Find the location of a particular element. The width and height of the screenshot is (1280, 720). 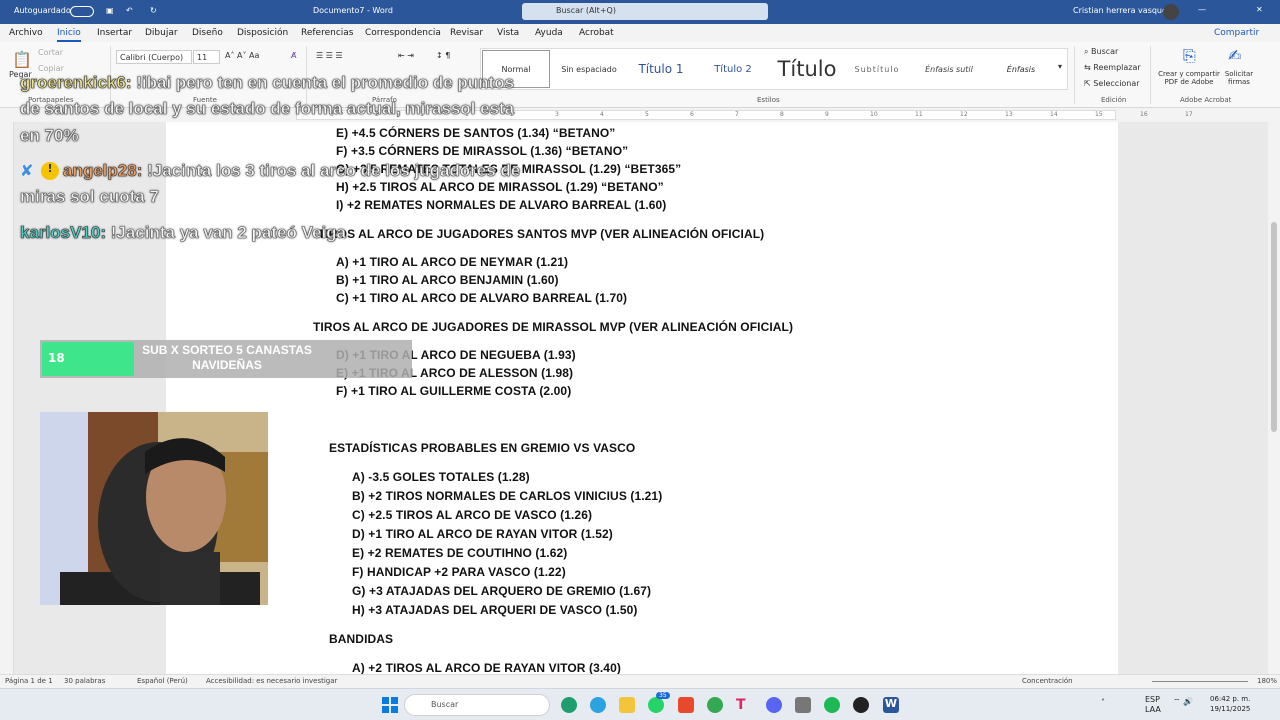

replace-button: ⇆ Reemplazar is located at coordinates (1112, 67).